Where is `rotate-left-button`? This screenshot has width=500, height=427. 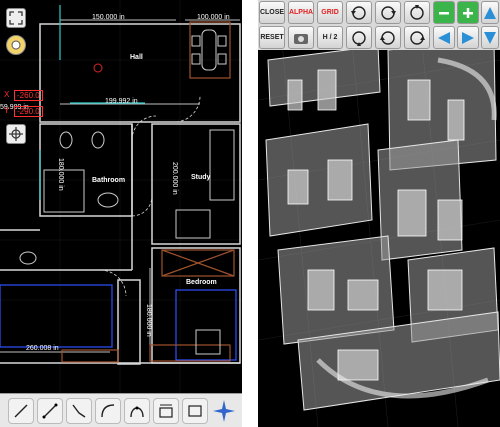 rotate-left-button is located at coordinates (359, 12).